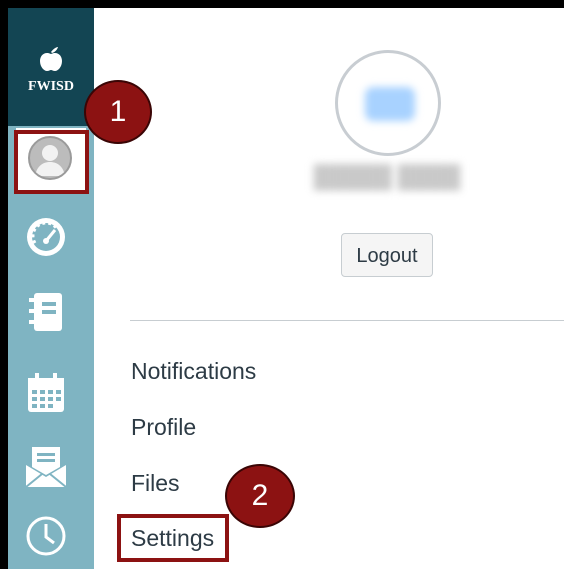 The image size is (564, 569). What do you see at coordinates (260, 496) in the screenshot?
I see `step-2-badge: 2` at bounding box center [260, 496].